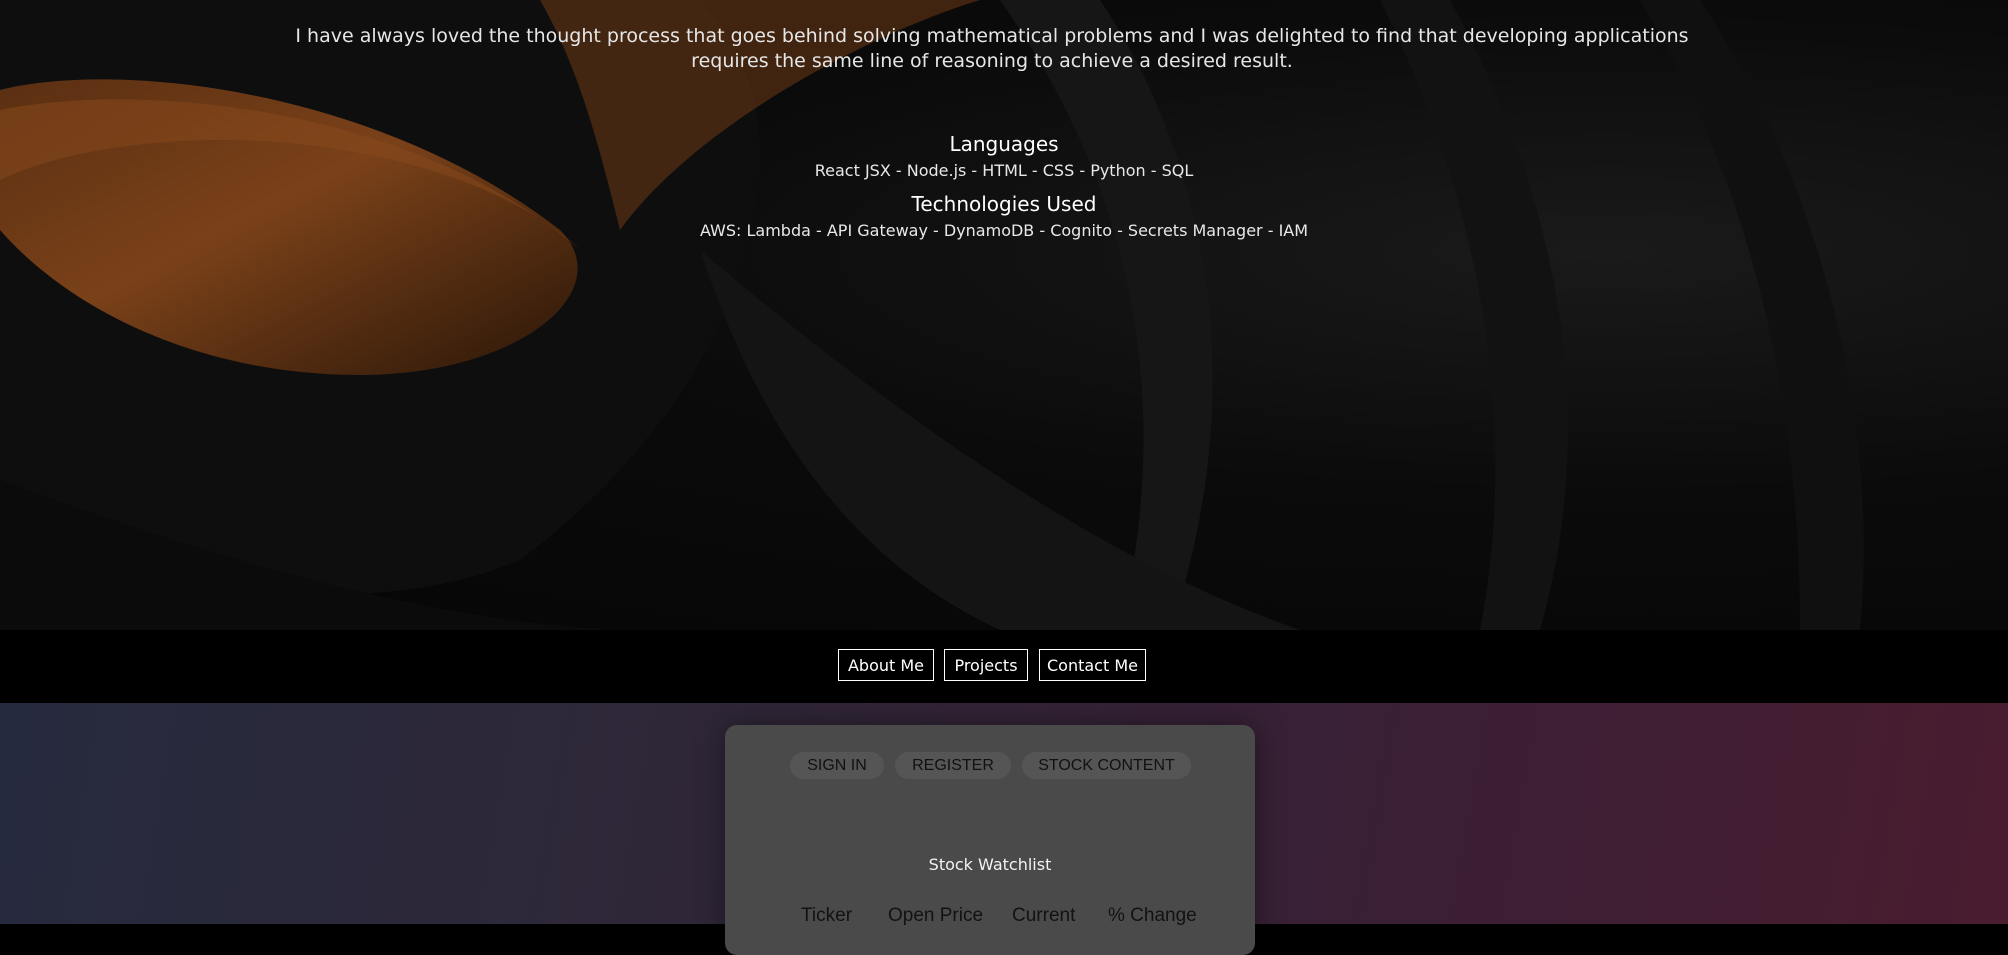  I want to click on projects-button: Projects, so click(986, 665).